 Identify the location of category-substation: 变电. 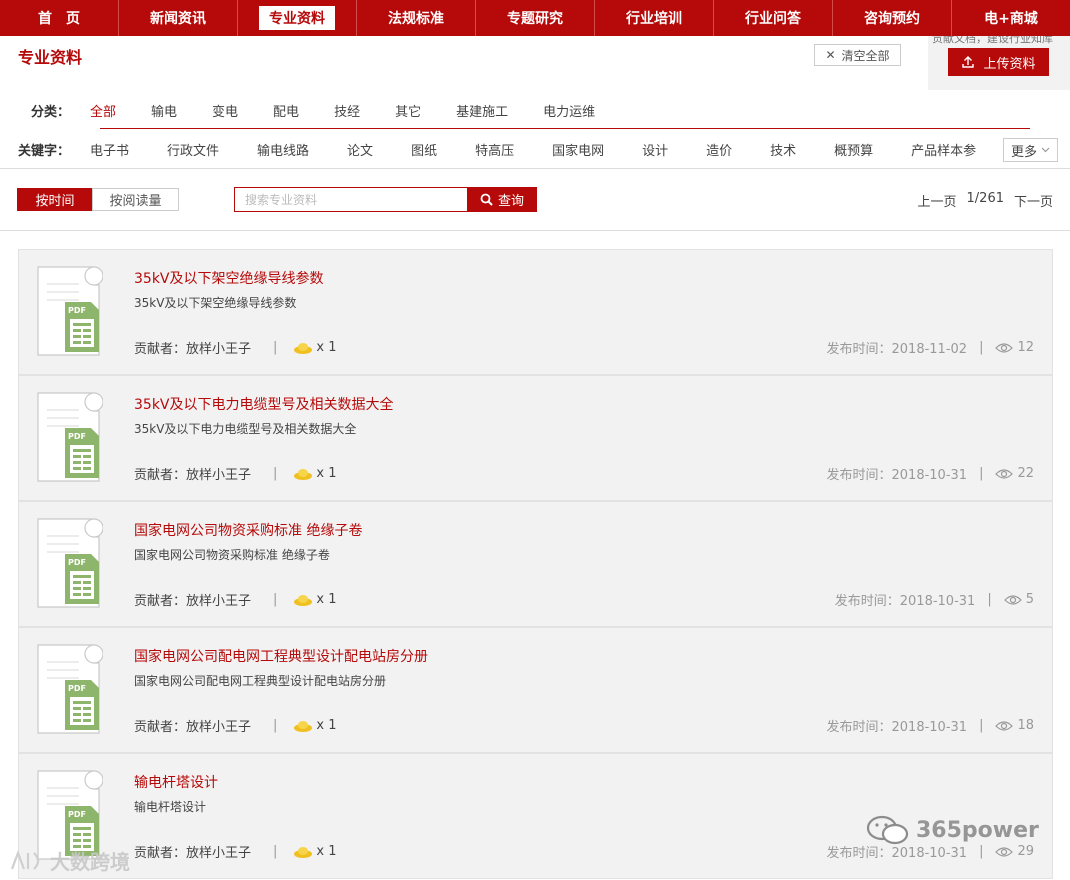
(225, 110).